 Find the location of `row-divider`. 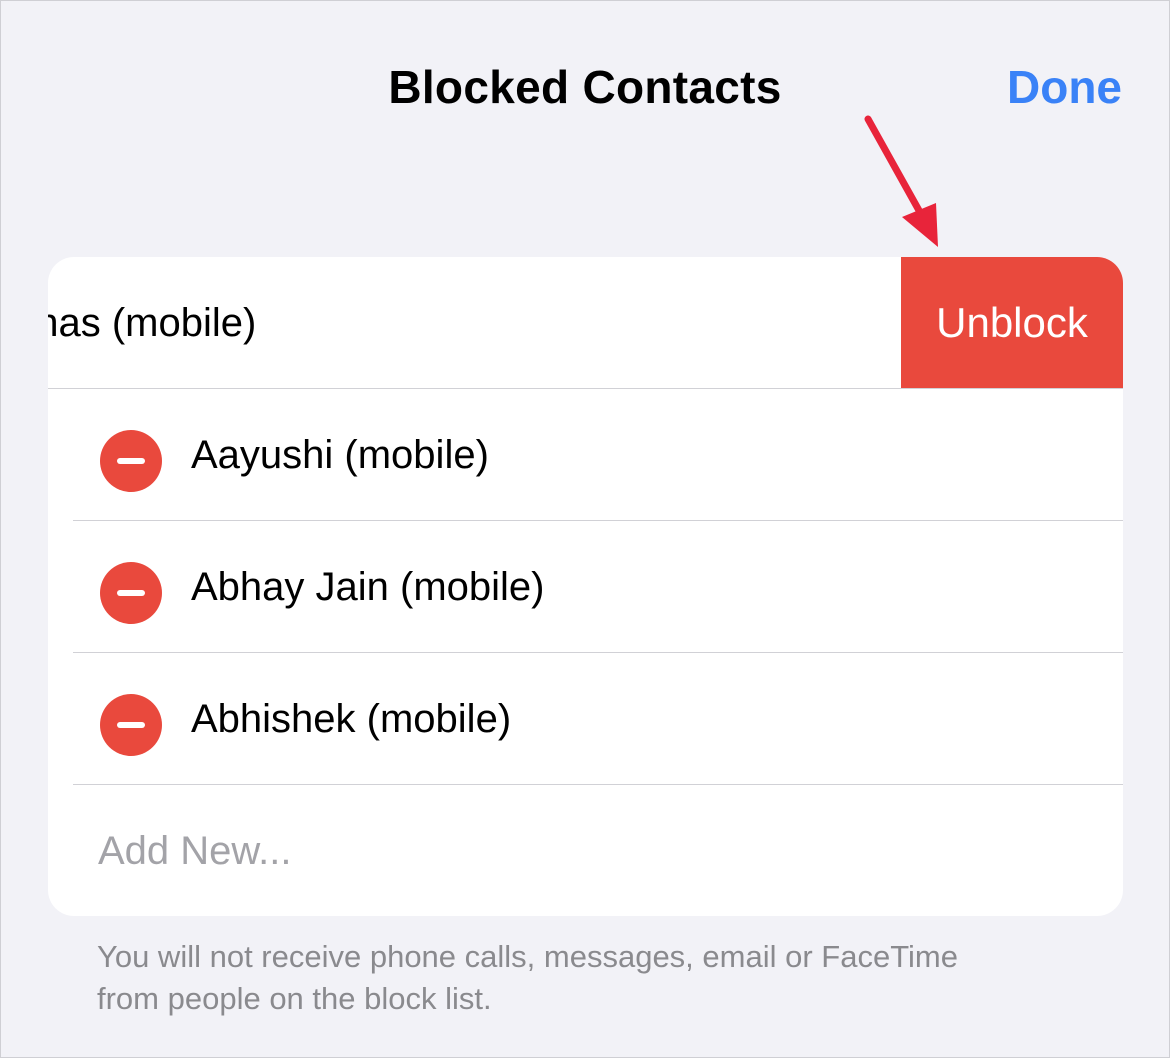

row-divider is located at coordinates (598, 784).